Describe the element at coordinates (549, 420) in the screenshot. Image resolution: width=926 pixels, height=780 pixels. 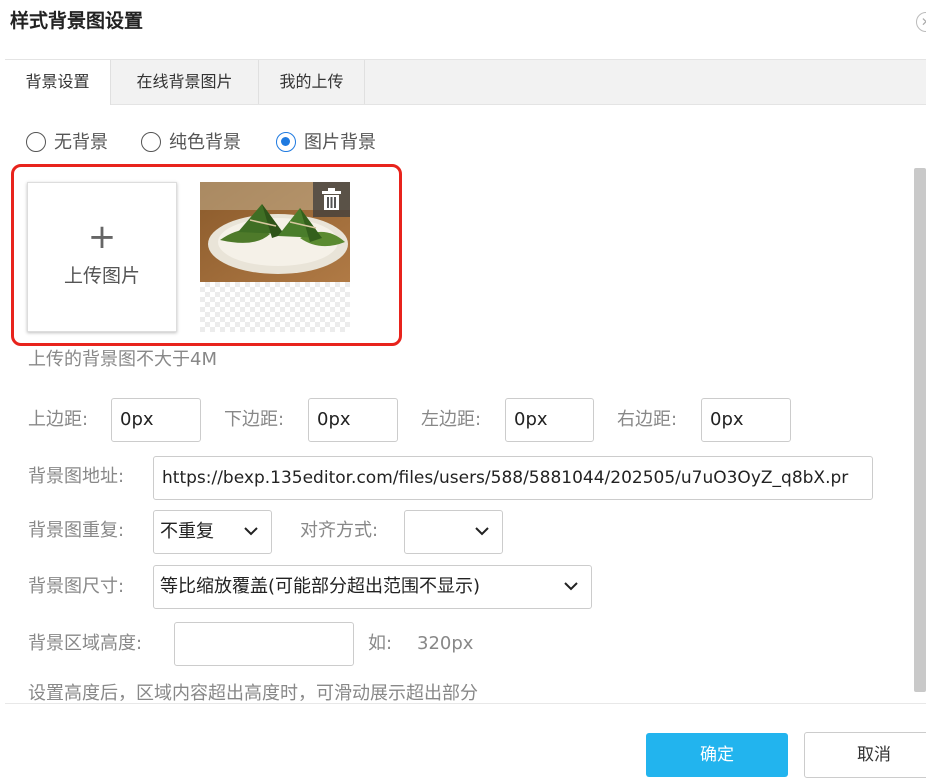
I see `left-margin-input: 0px` at that location.